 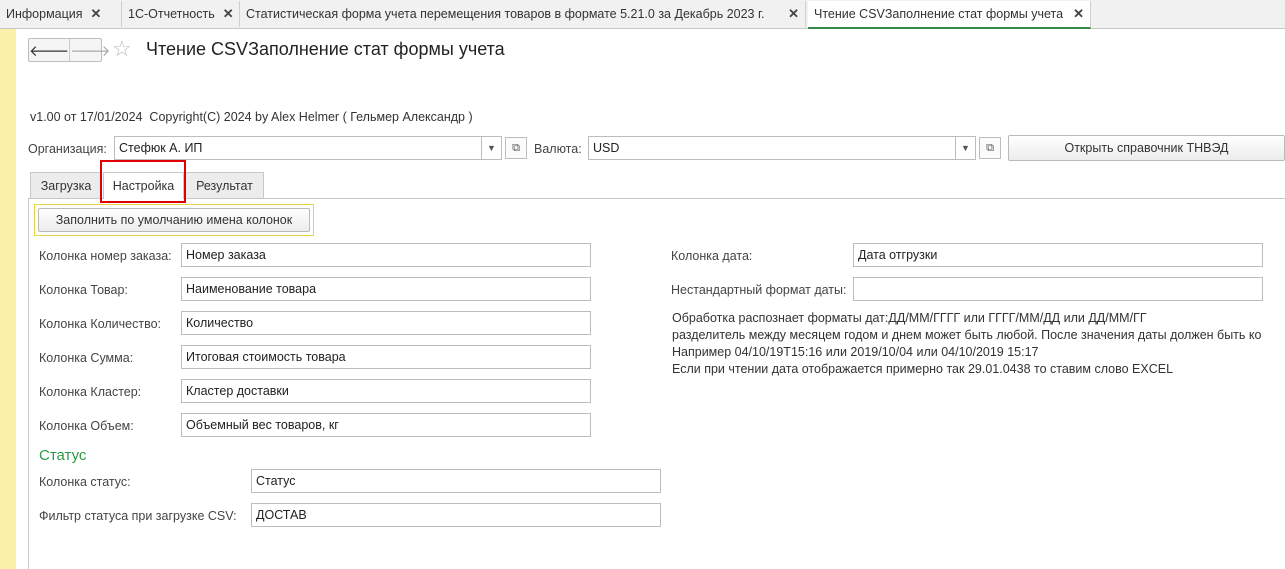 I want to click on back-button: 🡐, so click(x=49, y=50).